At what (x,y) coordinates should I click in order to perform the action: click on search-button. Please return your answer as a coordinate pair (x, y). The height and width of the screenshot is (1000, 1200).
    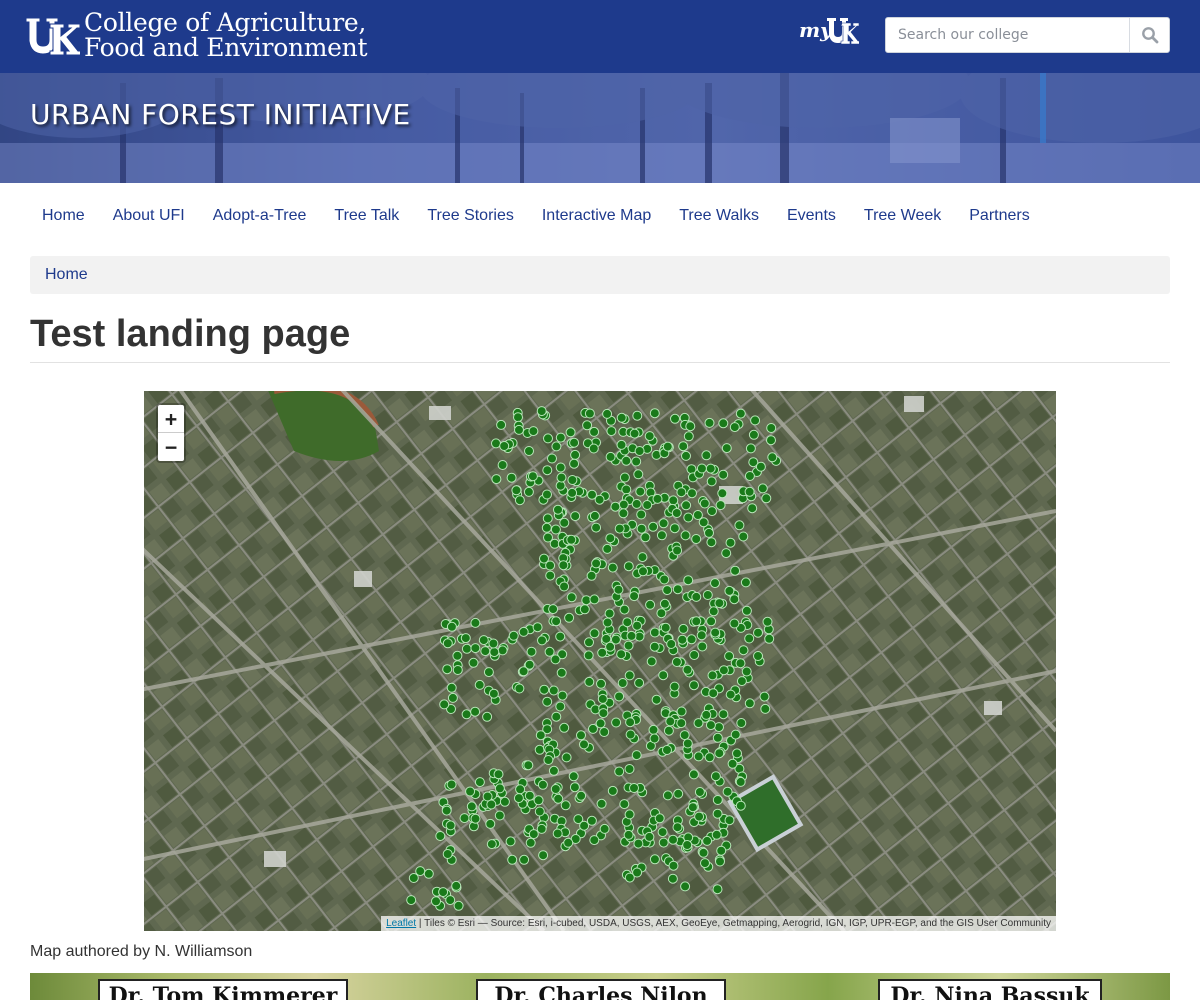
    Looking at the image, I should click on (1149, 35).